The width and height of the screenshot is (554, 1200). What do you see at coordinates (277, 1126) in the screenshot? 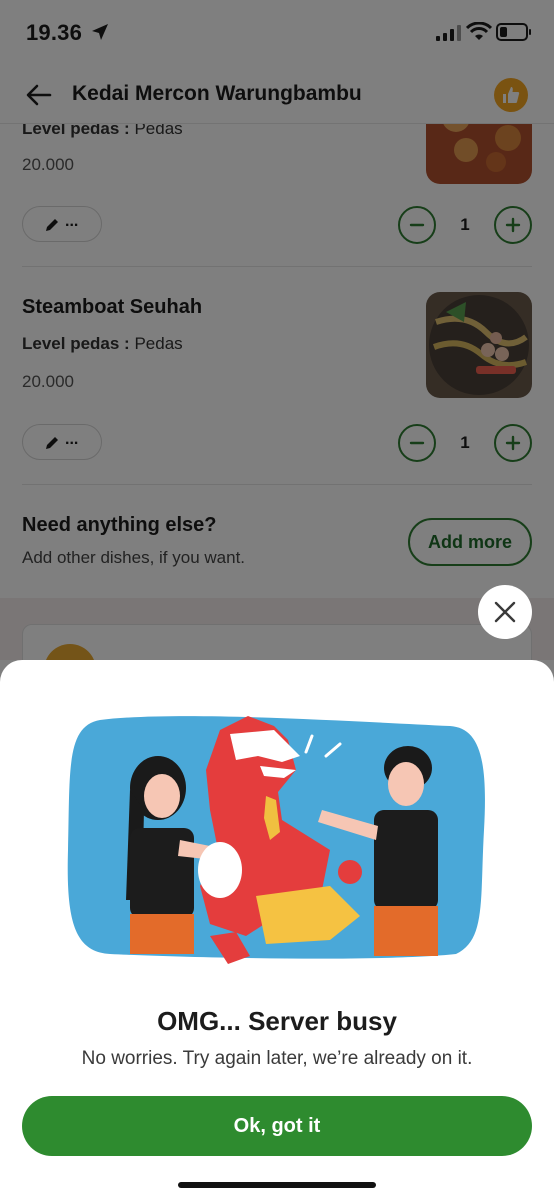
I see `ok-button: Ok, got it` at bounding box center [277, 1126].